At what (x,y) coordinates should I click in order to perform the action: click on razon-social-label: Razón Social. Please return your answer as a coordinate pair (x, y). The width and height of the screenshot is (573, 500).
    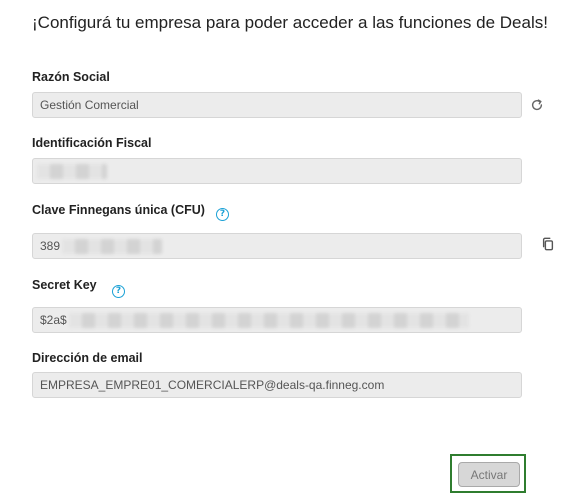
    Looking at the image, I should click on (71, 77).